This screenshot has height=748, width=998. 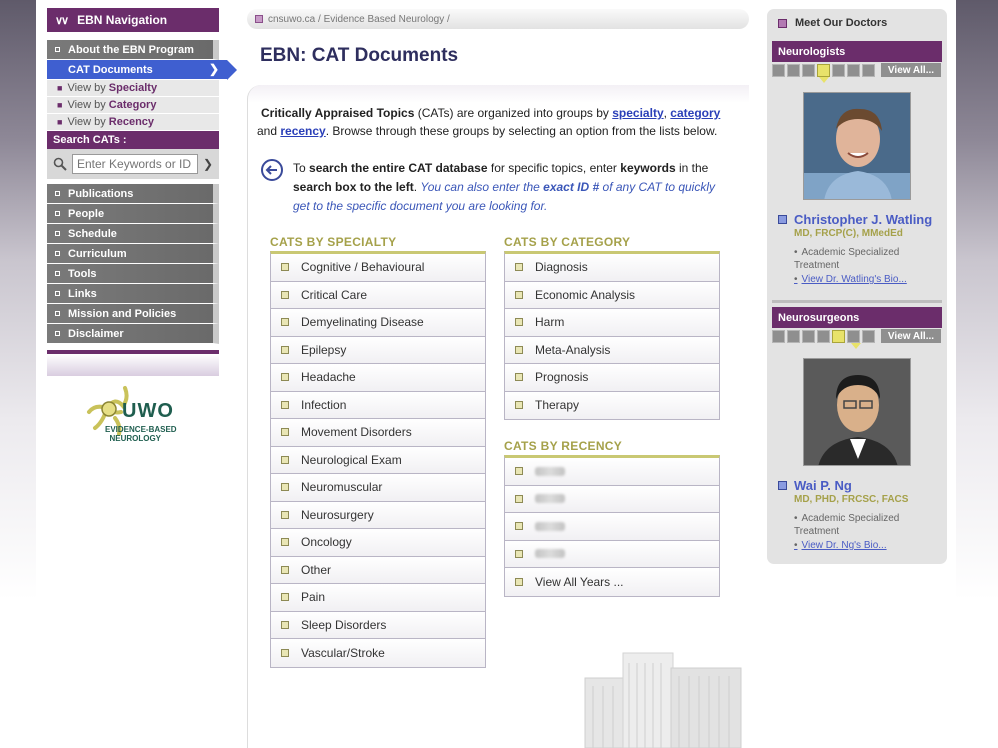 What do you see at coordinates (133, 194) in the screenshot?
I see `nav-item-publications: Publications` at bounding box center [133, 194].